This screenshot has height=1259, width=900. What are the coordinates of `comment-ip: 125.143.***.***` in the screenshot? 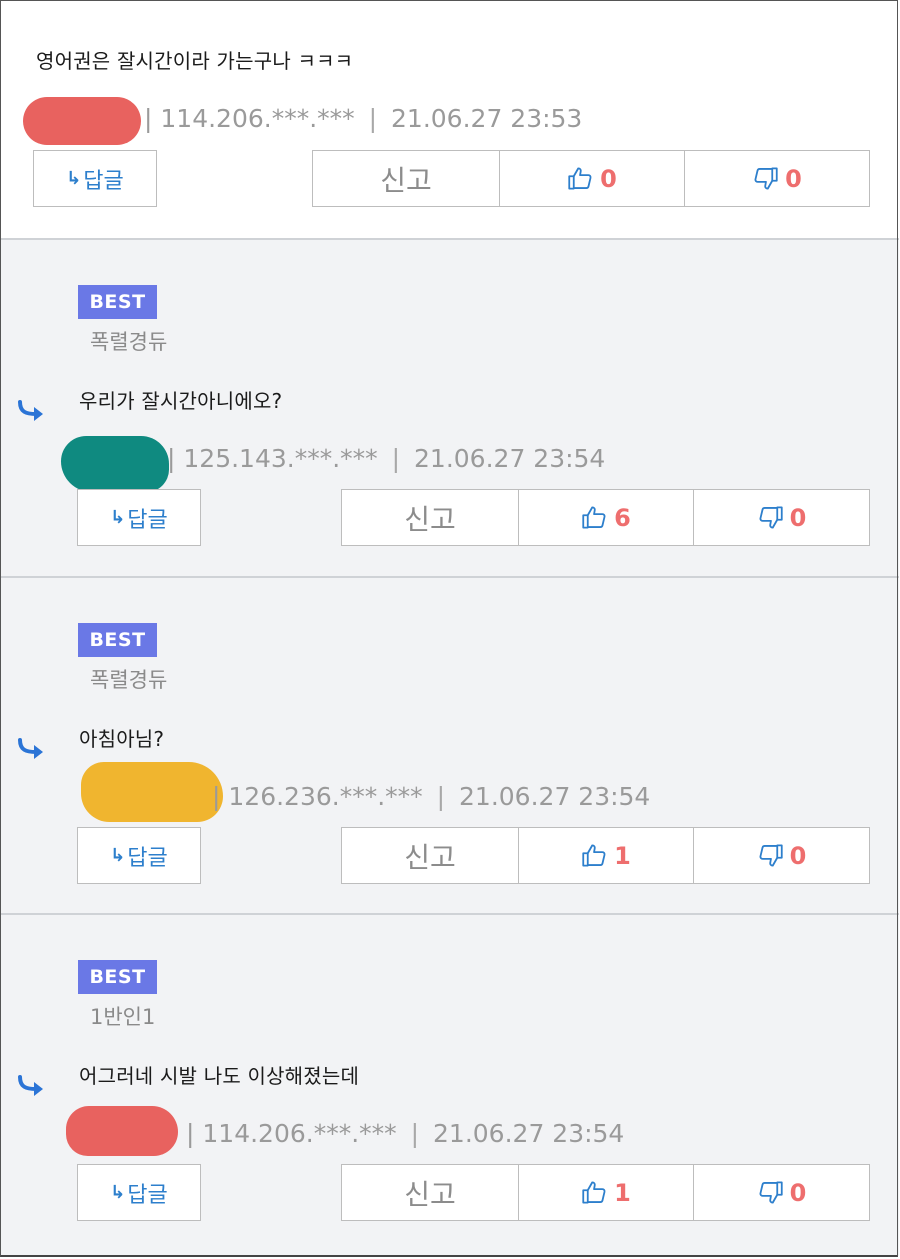 It's located at (280, 458).